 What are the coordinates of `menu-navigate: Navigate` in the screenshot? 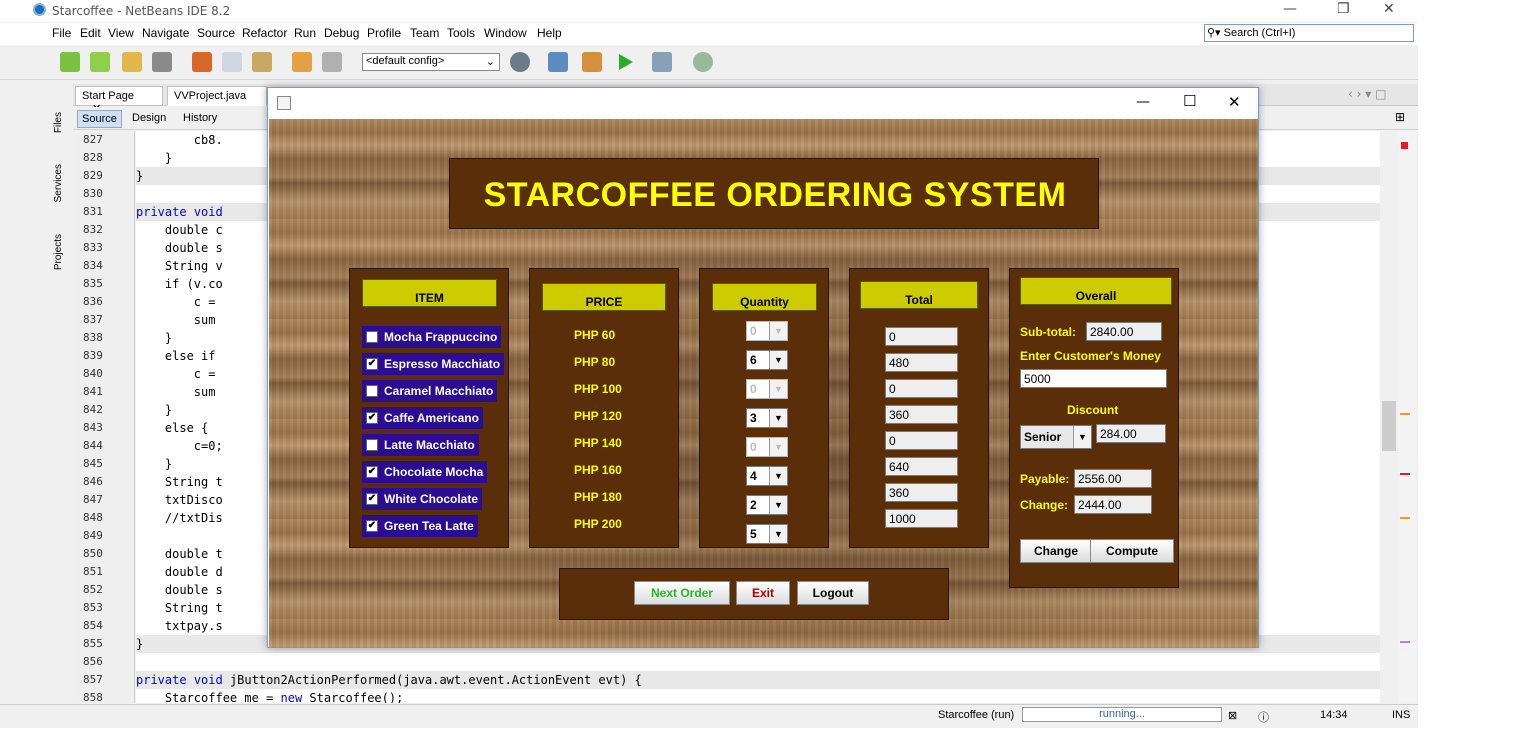 It's located at (165, 33).